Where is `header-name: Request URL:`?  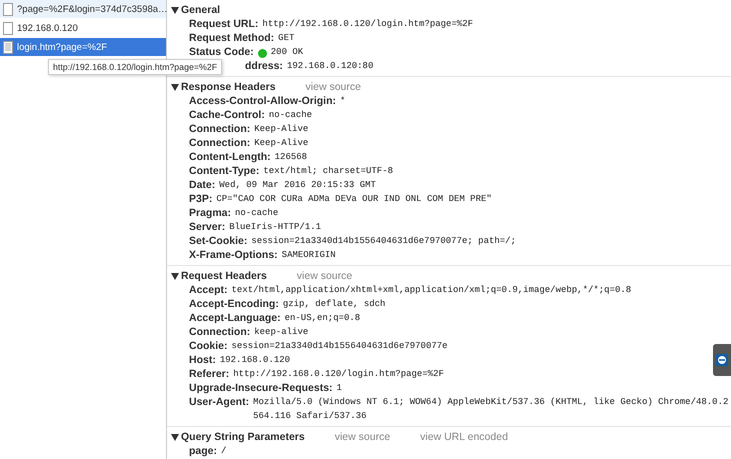 header-name: Request URL: is located at coordinates (223, 24).